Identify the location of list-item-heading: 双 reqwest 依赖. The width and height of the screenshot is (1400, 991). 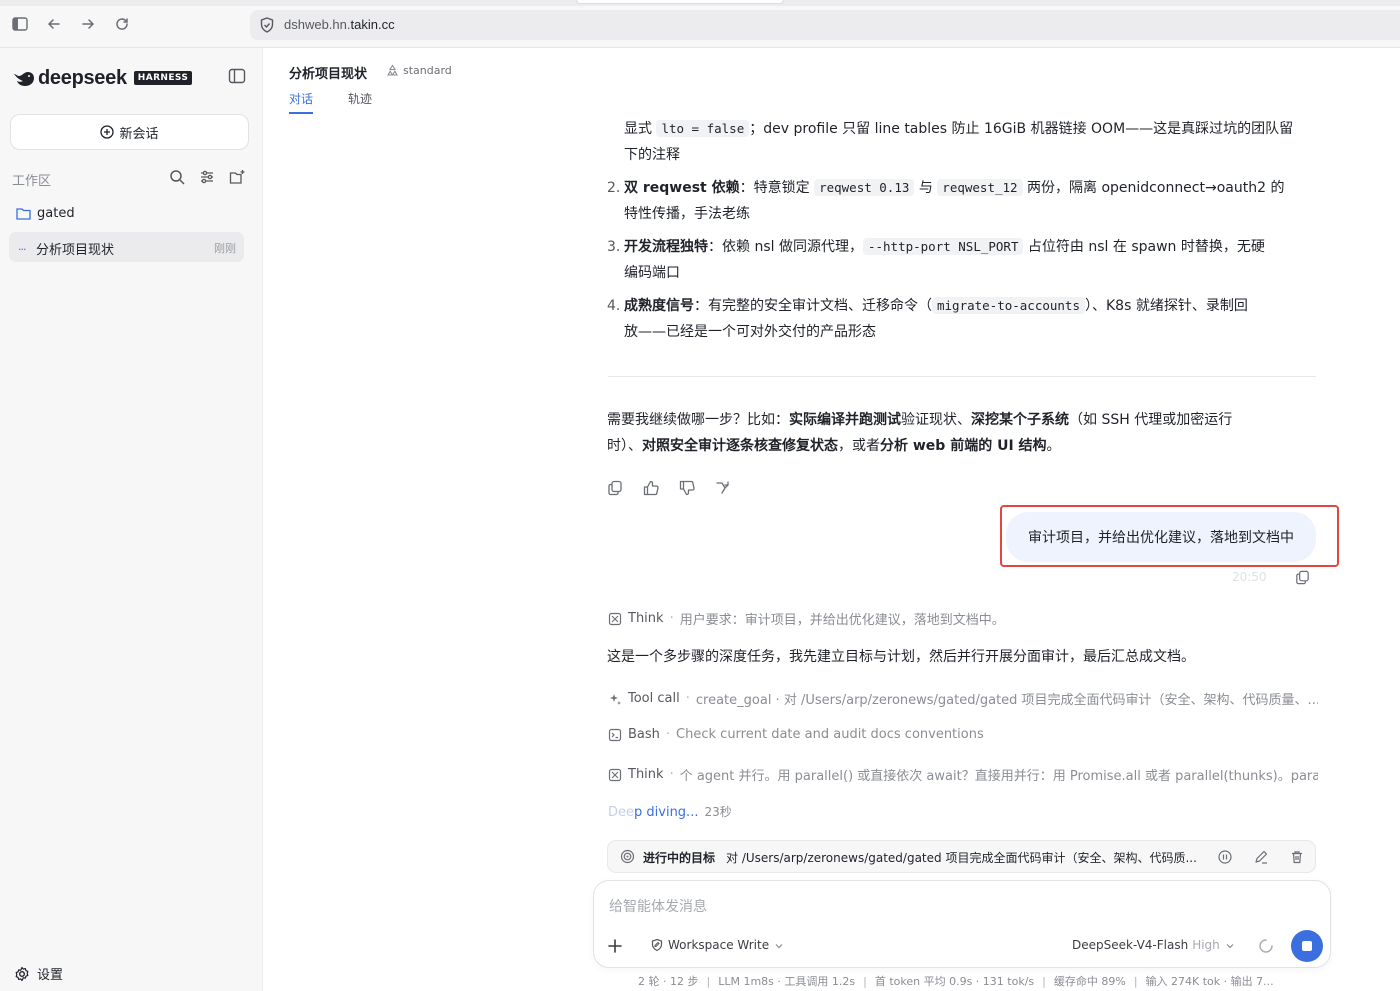
(682, 188).